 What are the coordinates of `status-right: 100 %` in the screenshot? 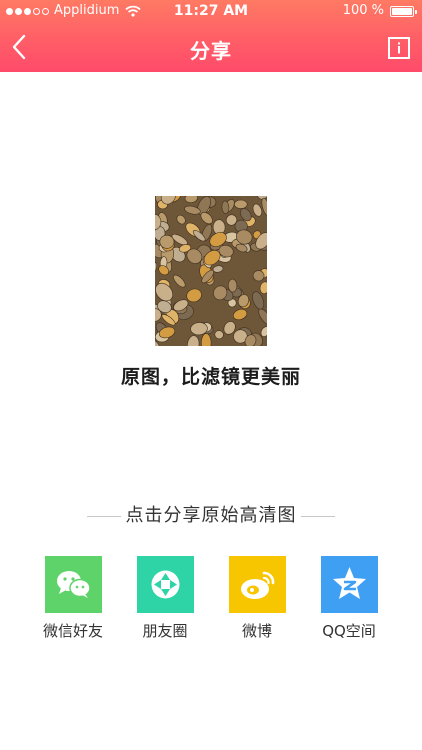 It's located at (379, 11).